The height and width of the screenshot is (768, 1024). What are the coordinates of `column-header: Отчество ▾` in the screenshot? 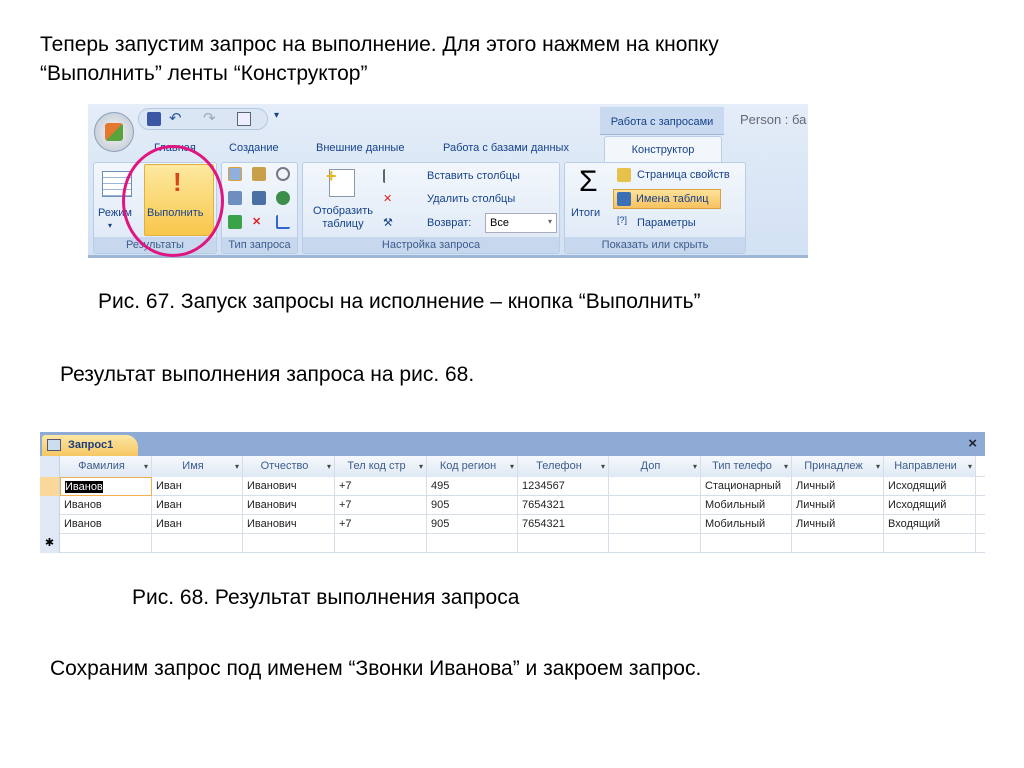 It's located at (289, 466).